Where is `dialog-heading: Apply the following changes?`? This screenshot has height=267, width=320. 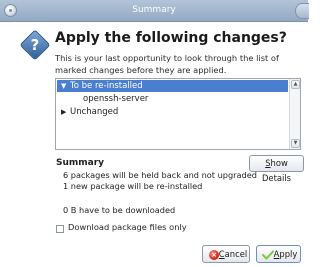
dialog-heading: Apply the following changes? is located at coordinates (171, 38).